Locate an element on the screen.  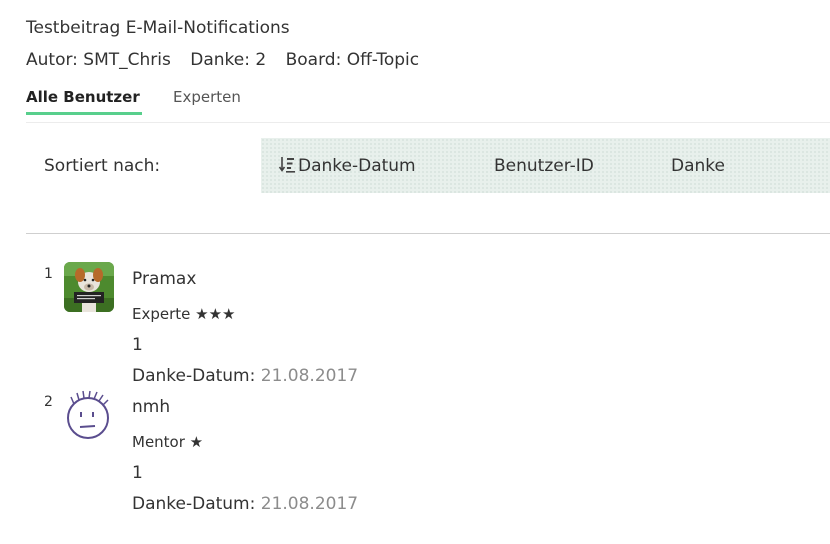
post-title: Testbeitrag E-Mail-Notifications is located at coordinates (158, 28).